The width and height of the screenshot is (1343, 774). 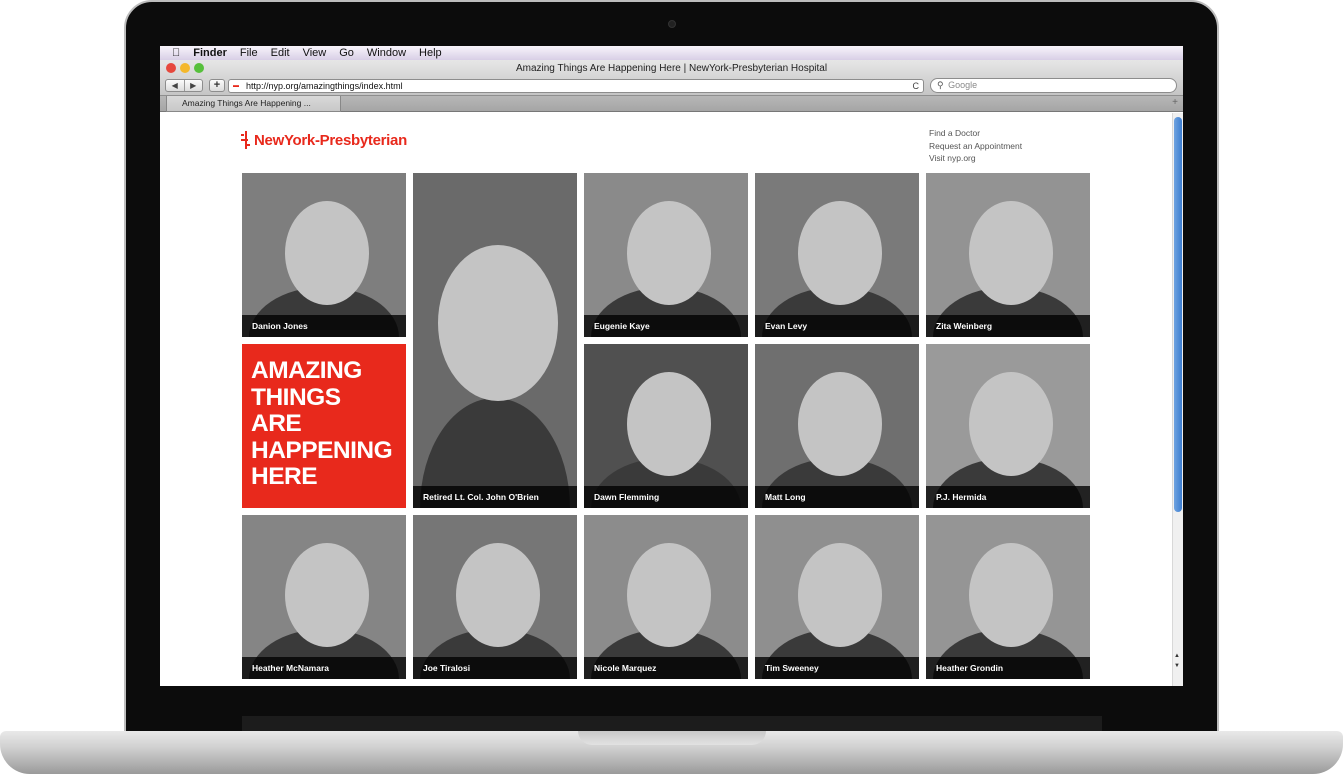 I want to click on scroll-up-icon: ▲, so click(x=1177, y=656).